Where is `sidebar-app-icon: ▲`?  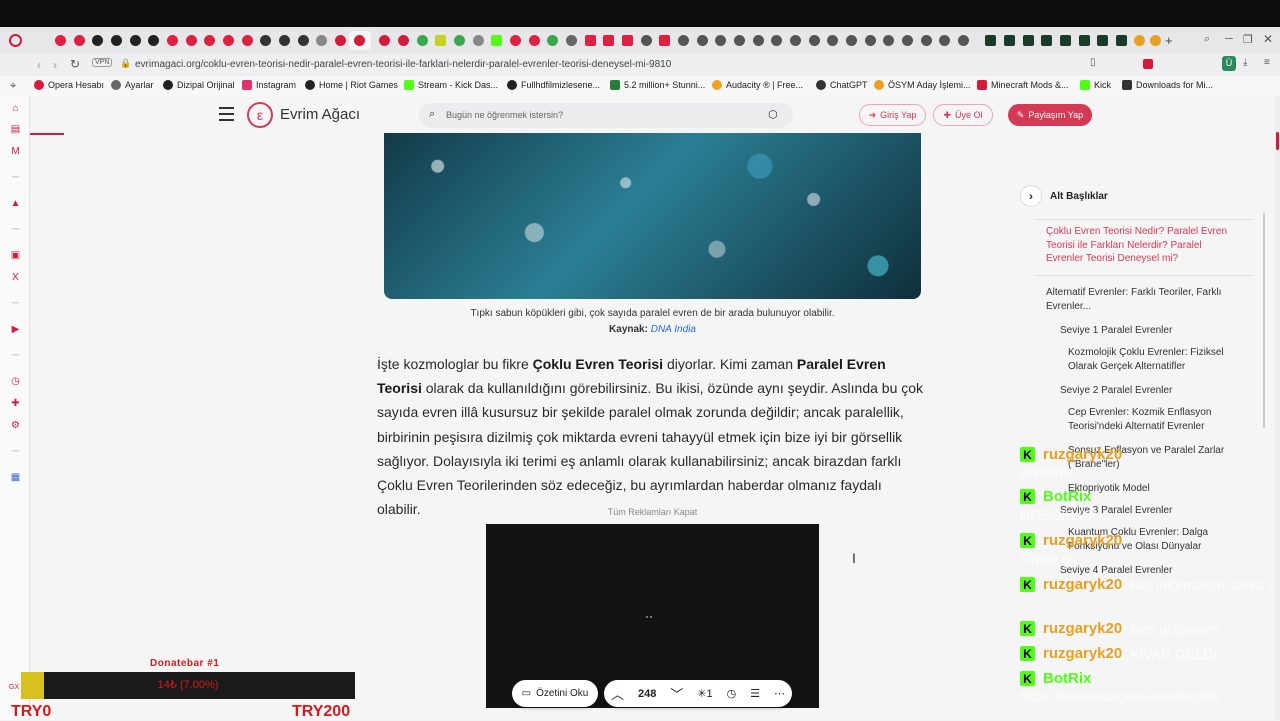 sidebar-app-icon: ▲ is located at coordinates (15, 203).